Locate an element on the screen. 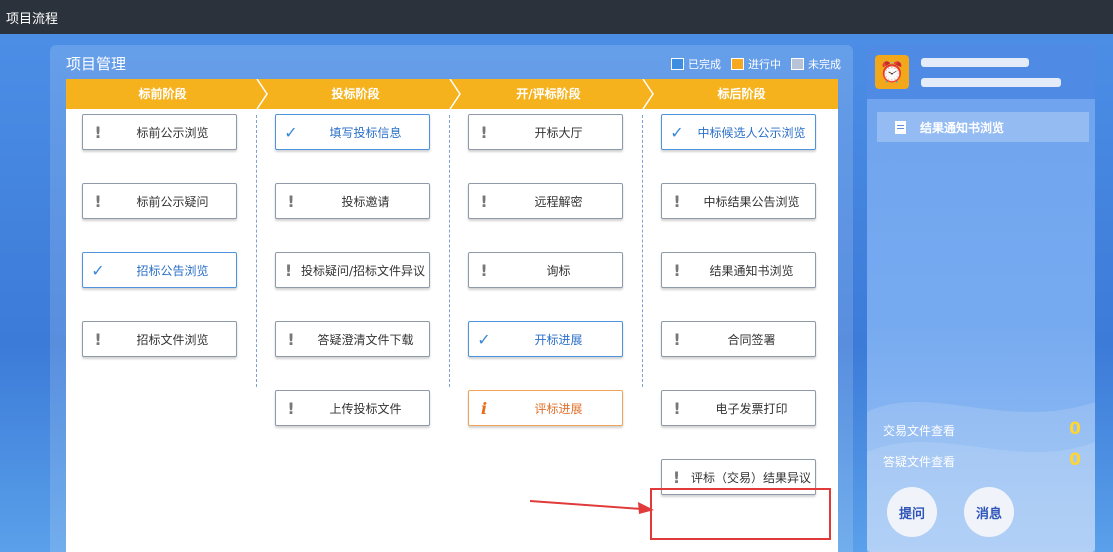 Image resolution: width=1113 pixels, height=552 pixels. stage-bidding: 投标阶段 is located at coordinates (355, 94).